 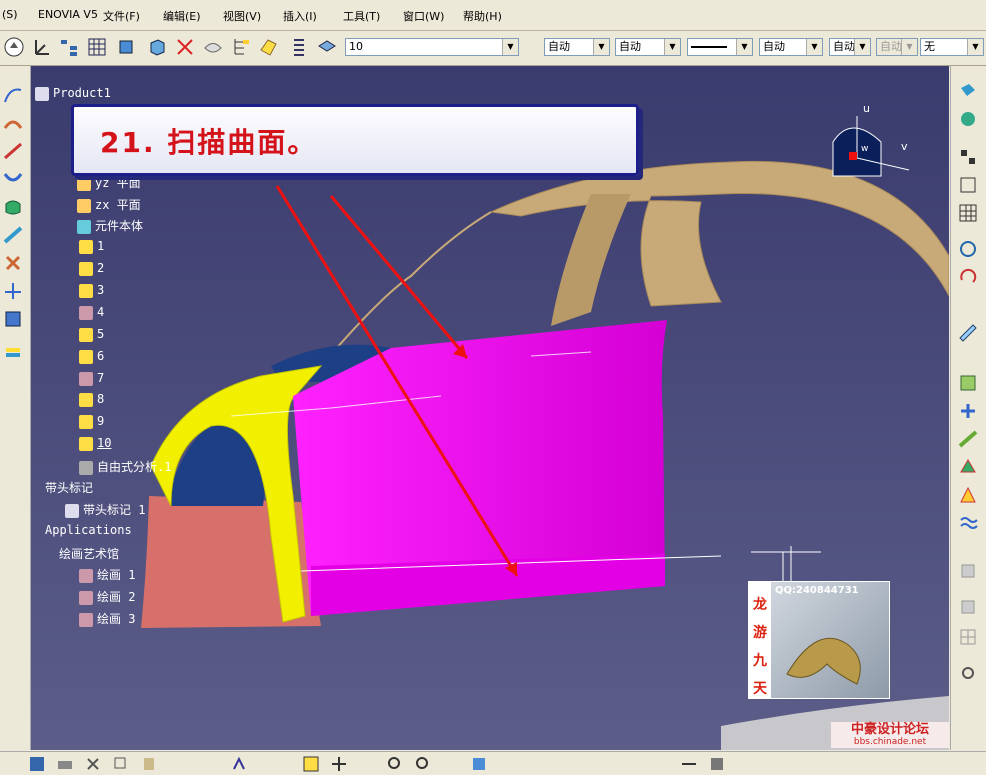 I want to click on table-icon, so click(x=968, y=213).